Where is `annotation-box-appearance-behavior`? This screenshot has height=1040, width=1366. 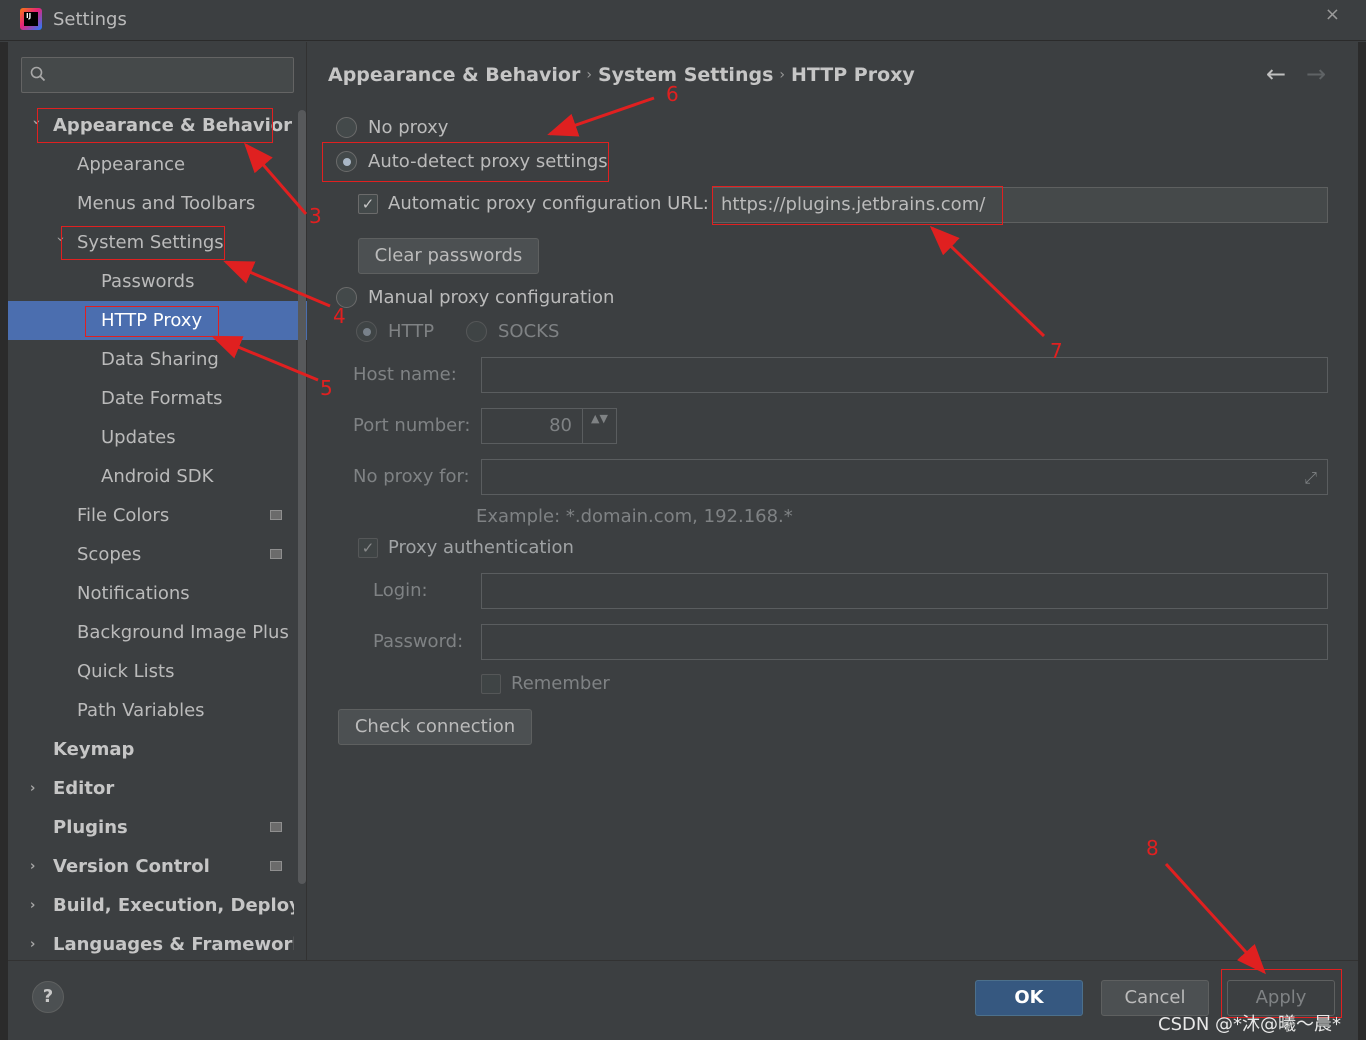 annotation-box-appearance-behavior is located at coordinates (155, 125).